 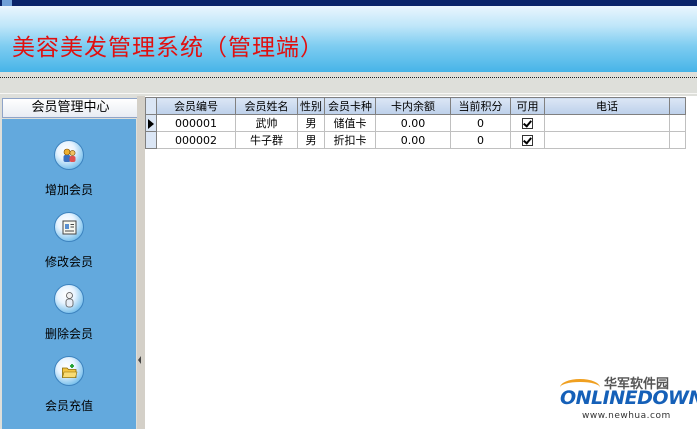 I want to click on divider-highlight, so click(x=348, y=93).